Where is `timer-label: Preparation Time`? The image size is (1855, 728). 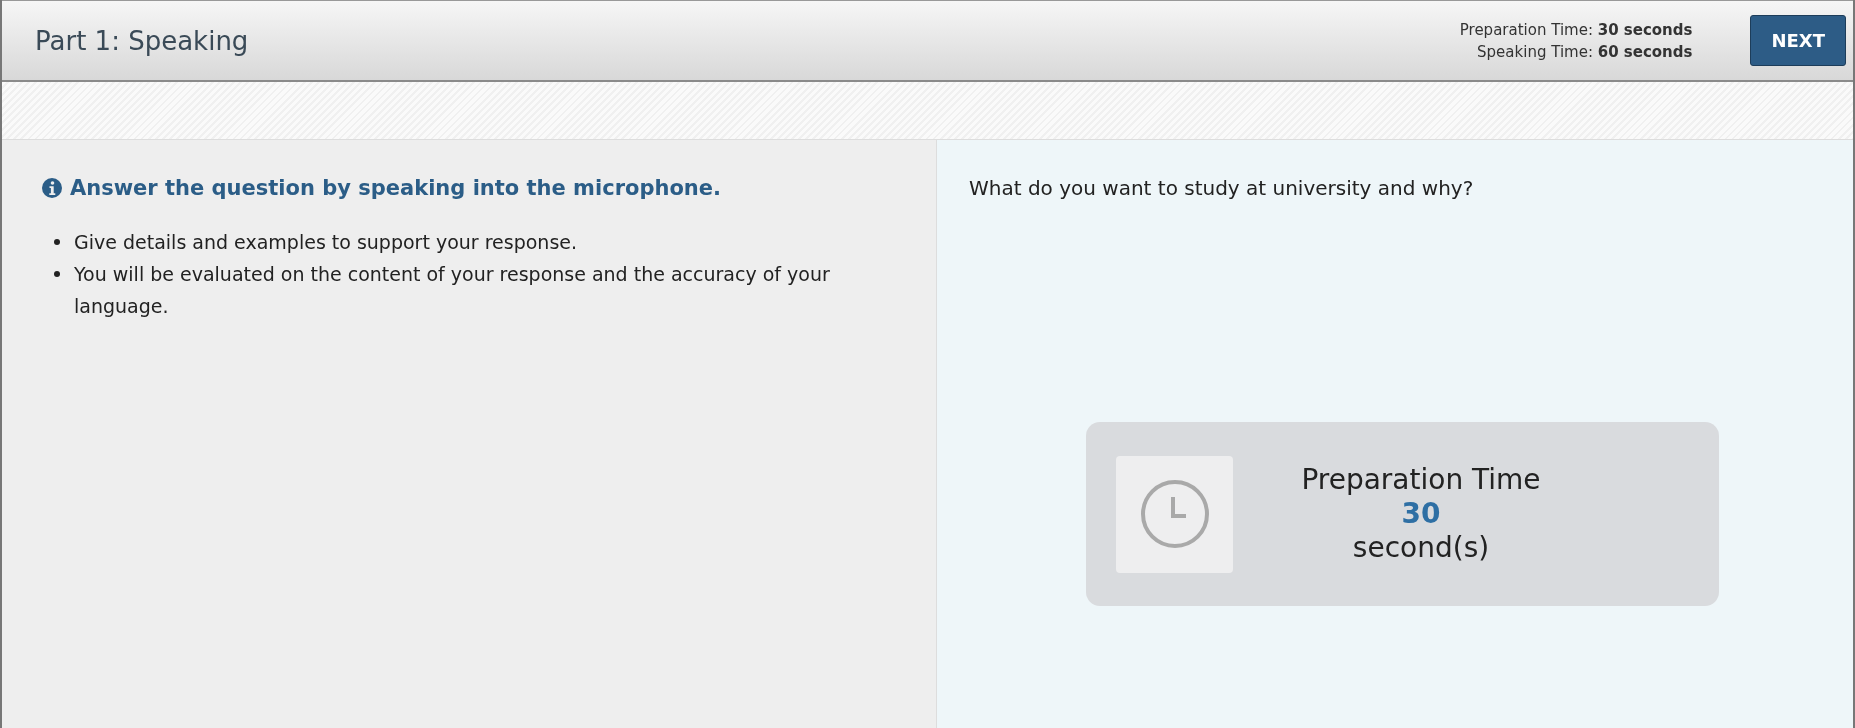
timer-label: Preparation Time is located at coordinates (1421, 480).